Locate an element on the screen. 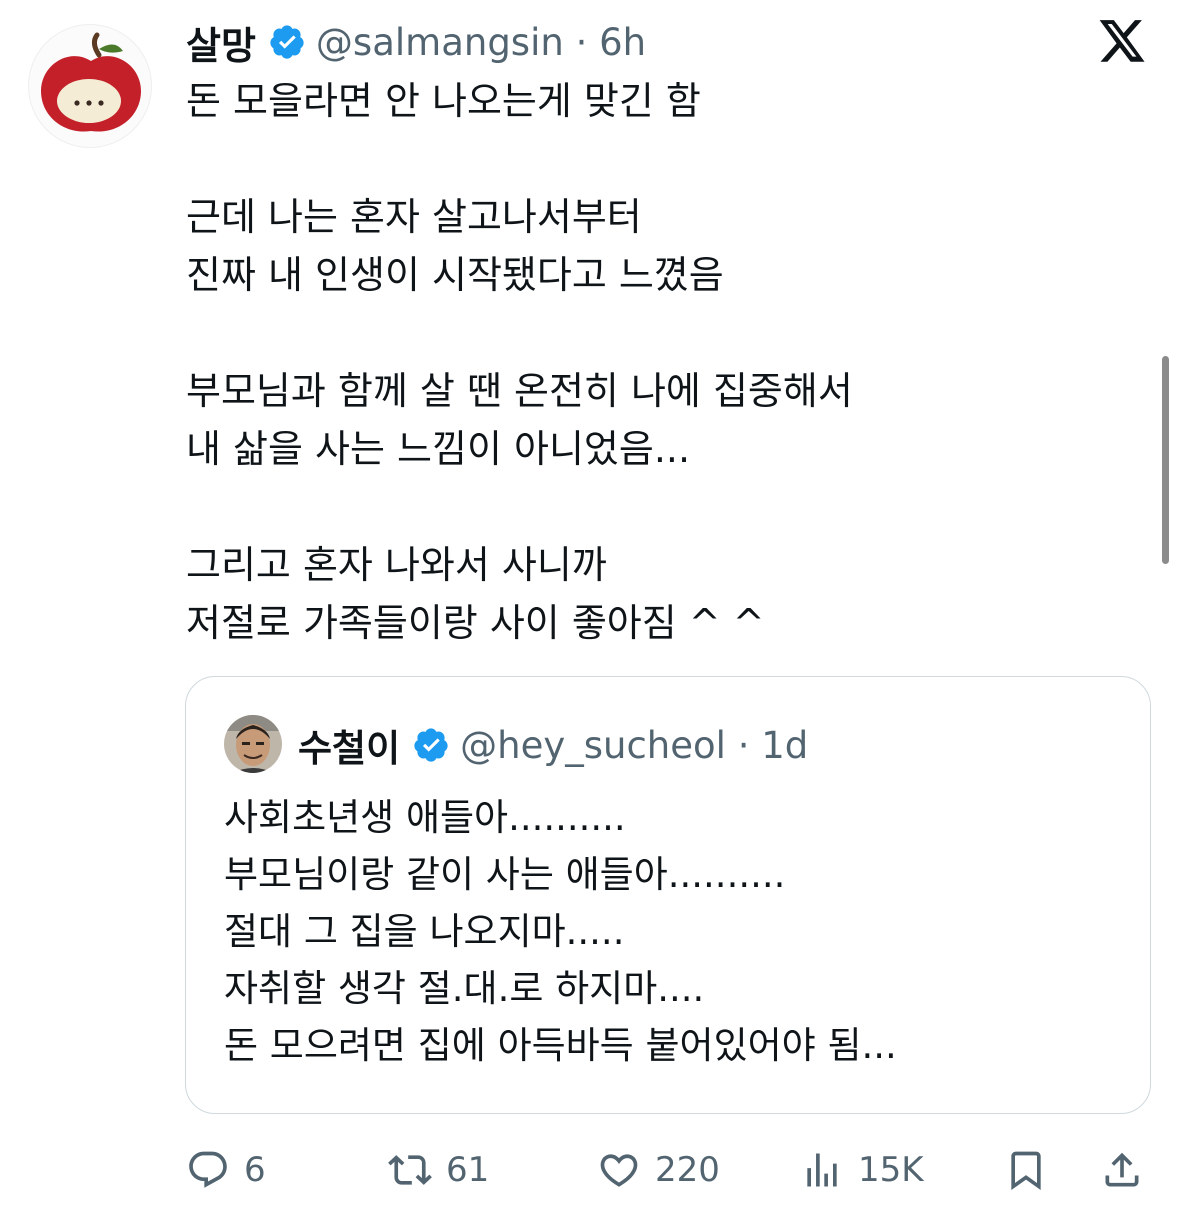  reply-count: 6 is located at coordinates (255, 1170).